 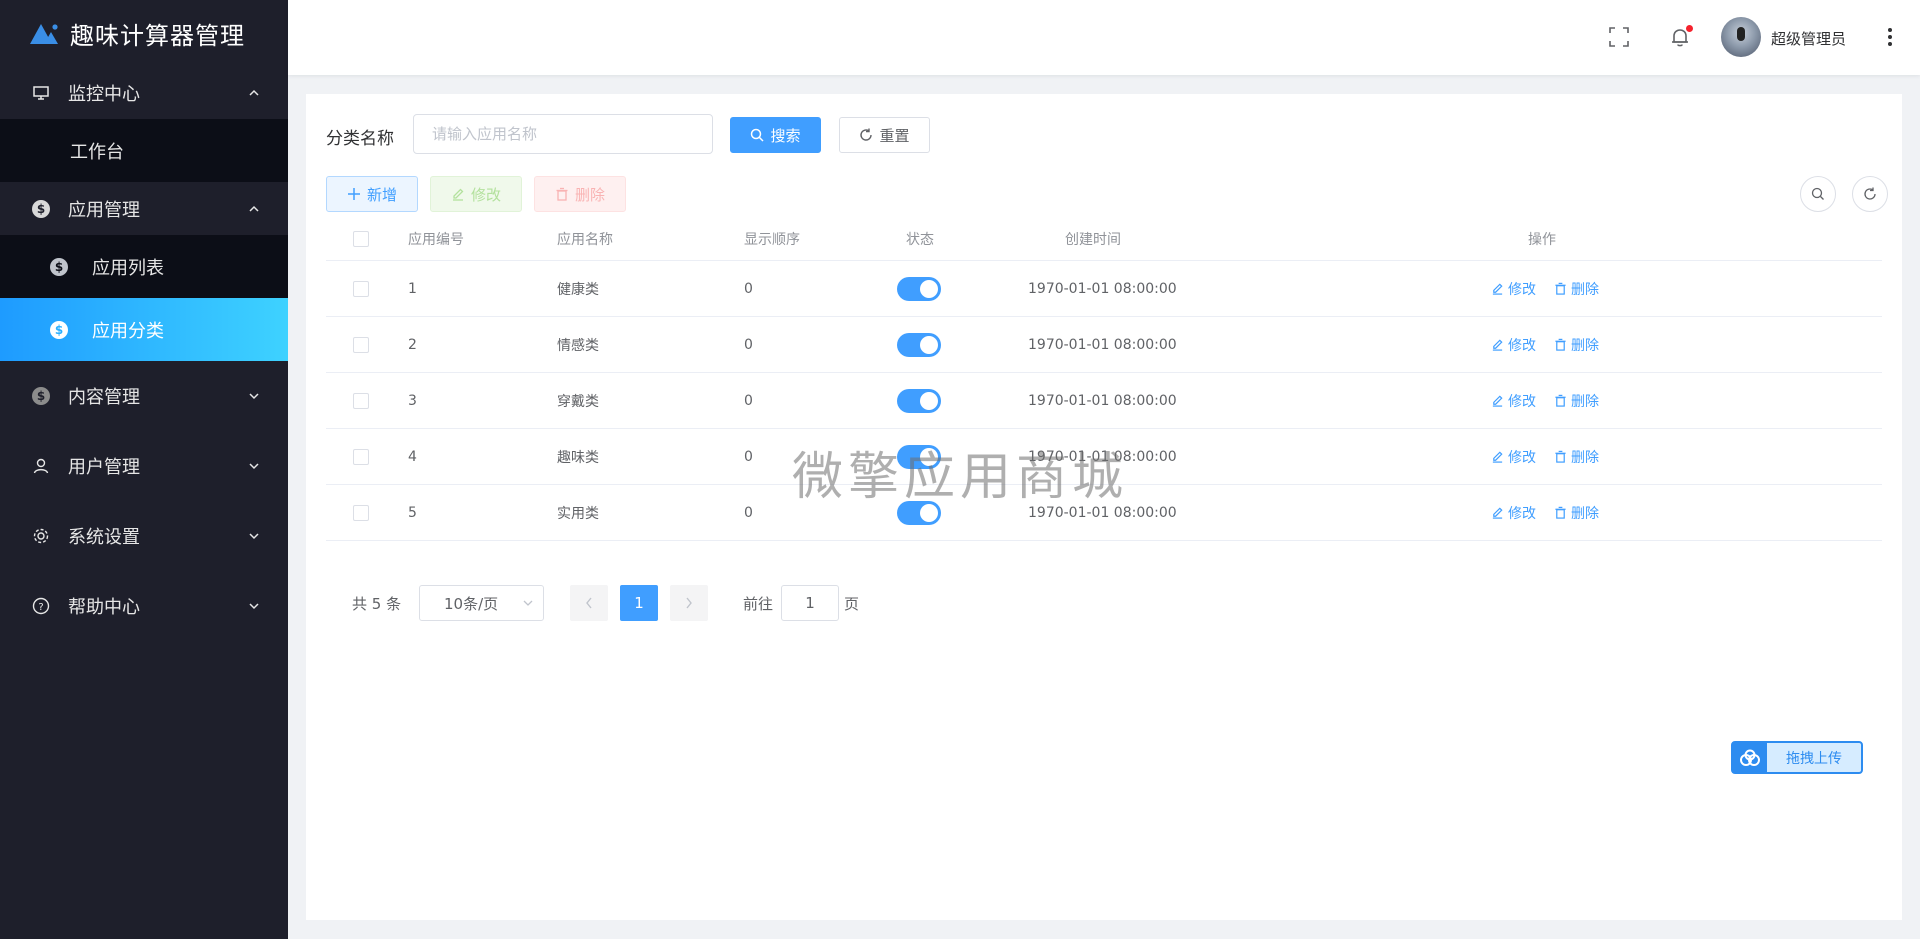 I want to click on category-name-input, so click(x=563, y=134).